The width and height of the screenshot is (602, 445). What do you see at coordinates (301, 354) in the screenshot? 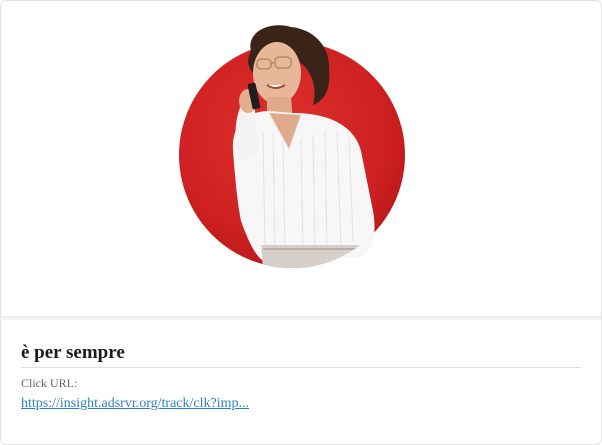
I see `ad-headline: è per sempre` at bounding box center [301, 354].